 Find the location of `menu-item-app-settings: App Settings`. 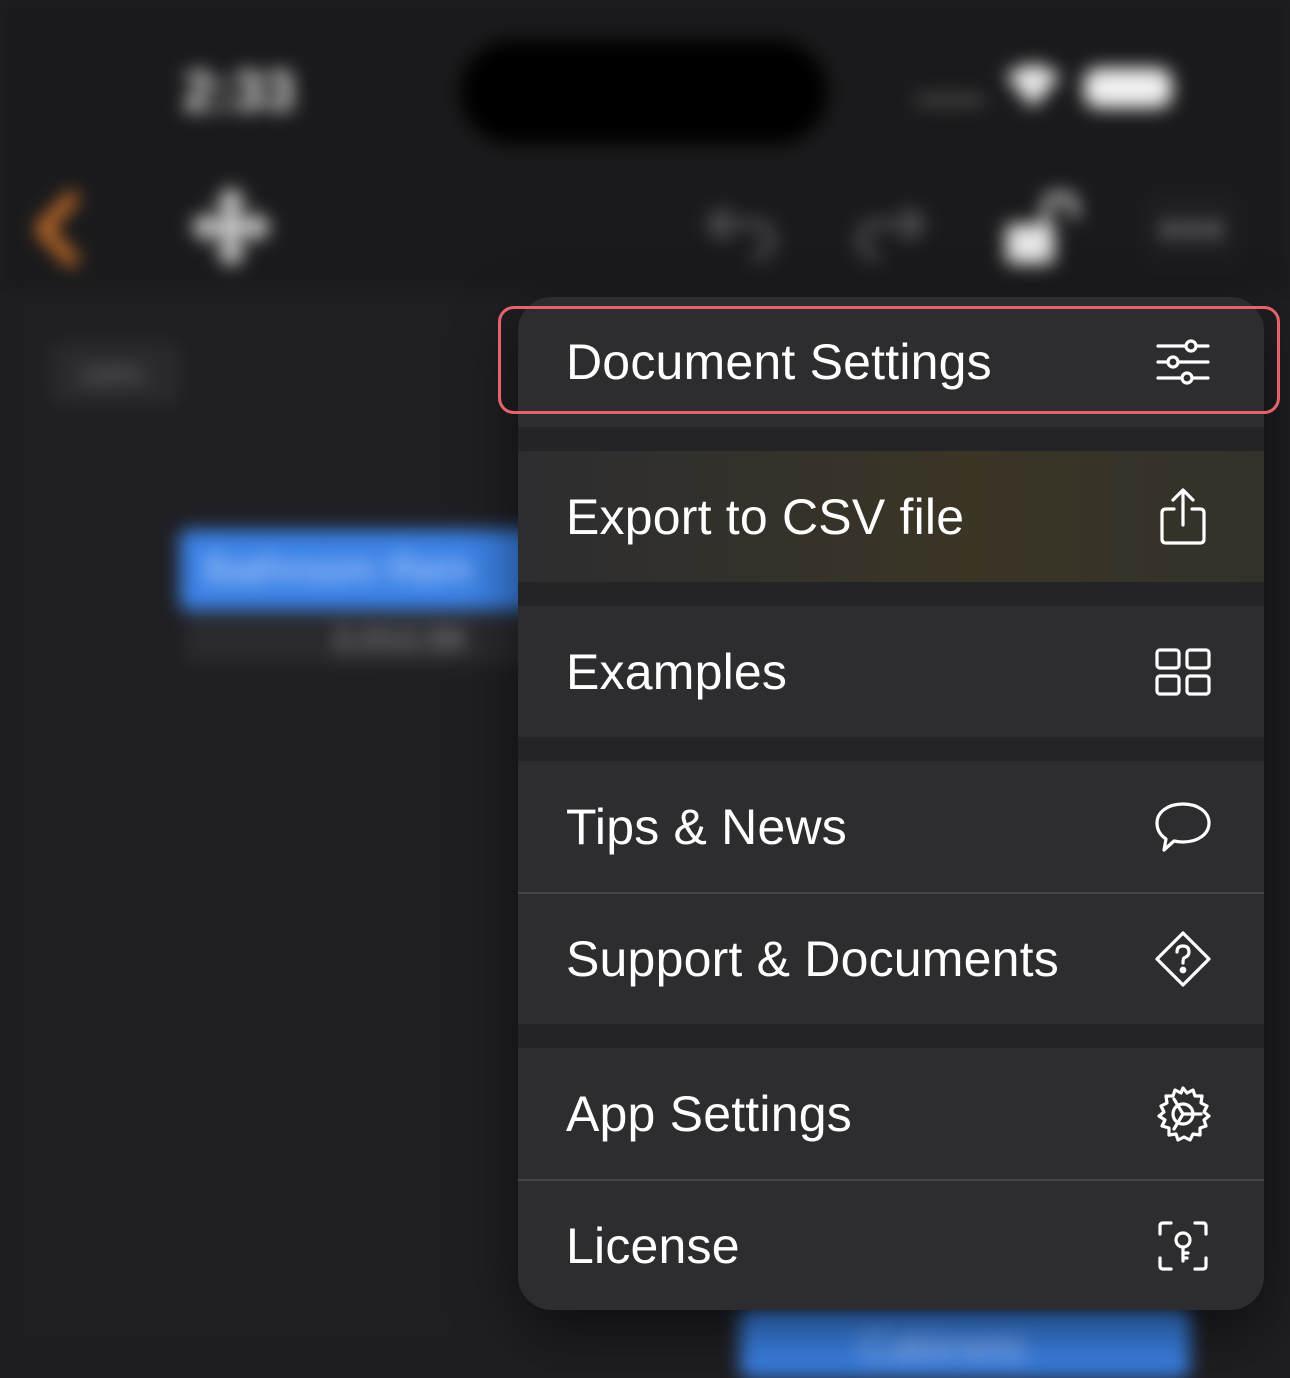

menu-item-app-settings: App Settings is located at coordinates (891, 1113).